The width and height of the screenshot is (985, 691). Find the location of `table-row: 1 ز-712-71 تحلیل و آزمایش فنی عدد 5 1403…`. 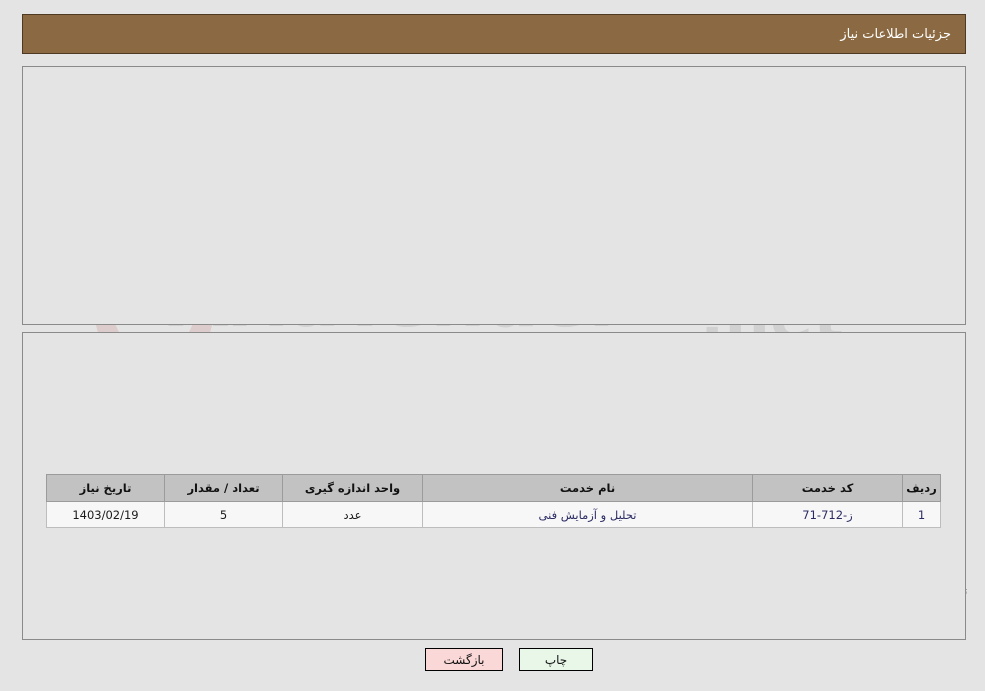

table-row: 1 ز-712-71 تحلیل و آزمایش فنی عدد 5 1403… is located at coordinates (493, 514).